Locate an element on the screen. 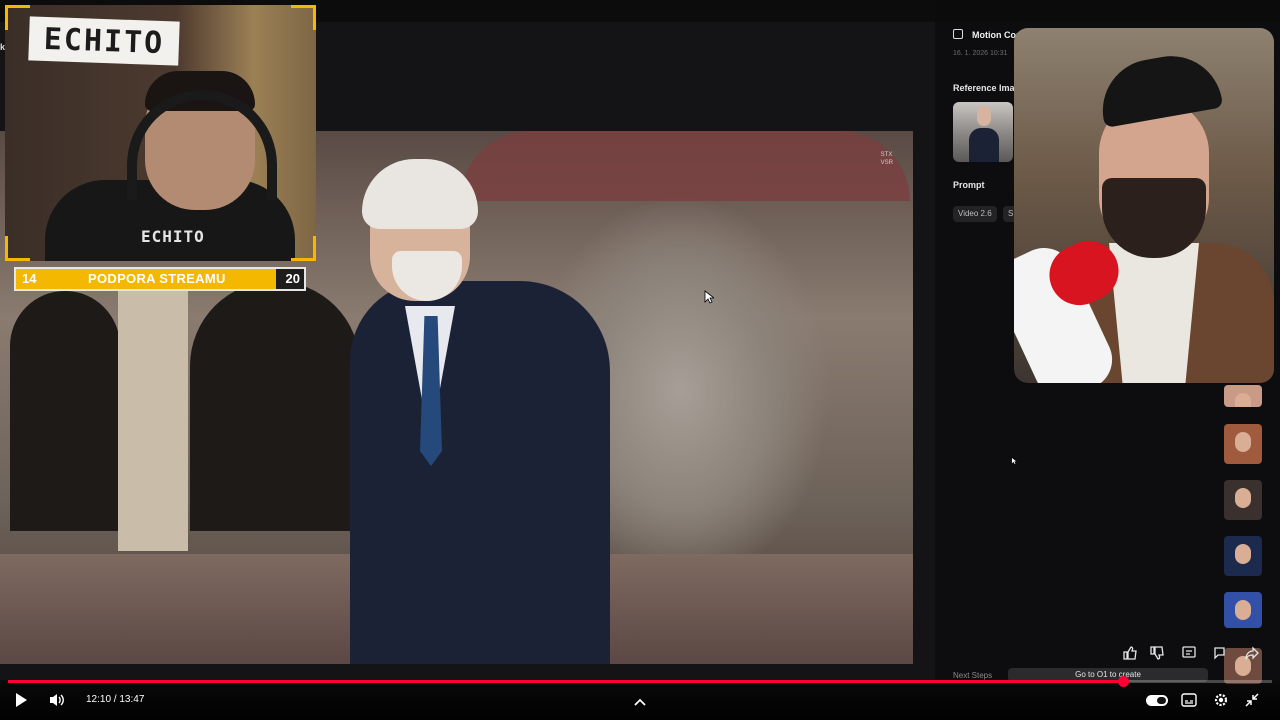 Image resolution: width=1280 pixels, height=720 pixels. thumb-head is located at coordinates (984, 116).